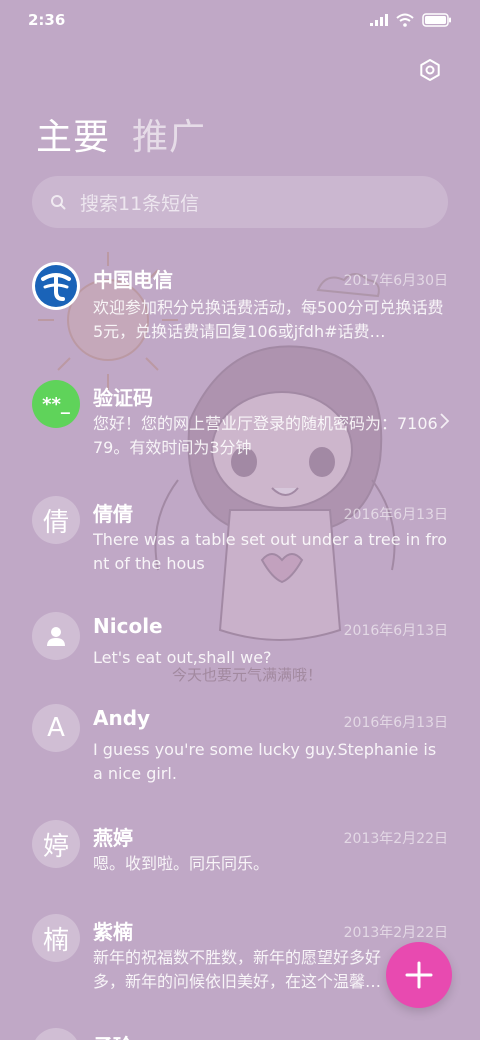 The image size is (480, 1040). I want to click on avatar: A, so click(56, 728).